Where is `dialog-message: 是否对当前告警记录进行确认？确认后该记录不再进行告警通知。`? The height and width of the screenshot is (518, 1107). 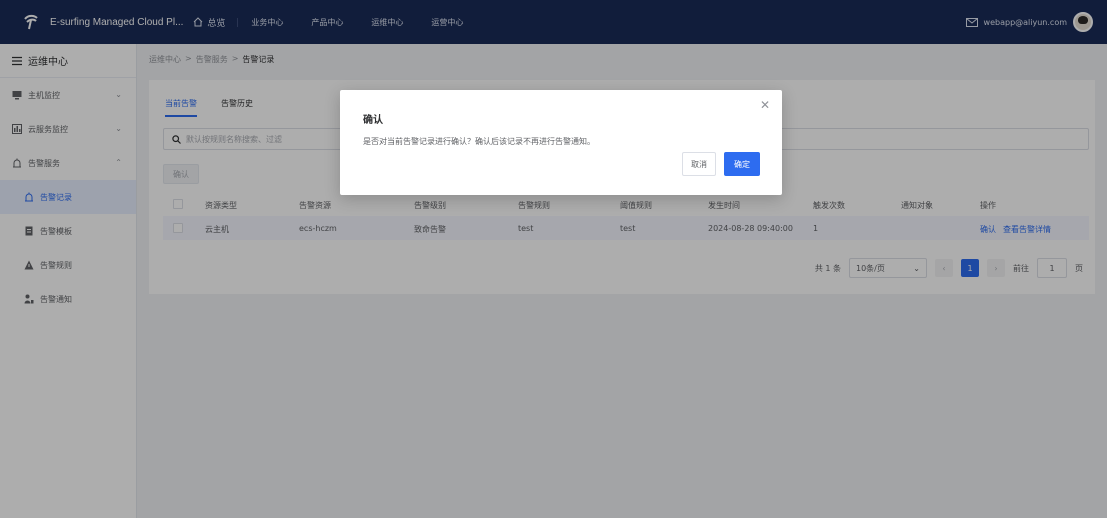
dialog-message: 是否对当前告警记录进行确认？确认后该记录不再进行告警通知。 is located at coordinates (479, 141).